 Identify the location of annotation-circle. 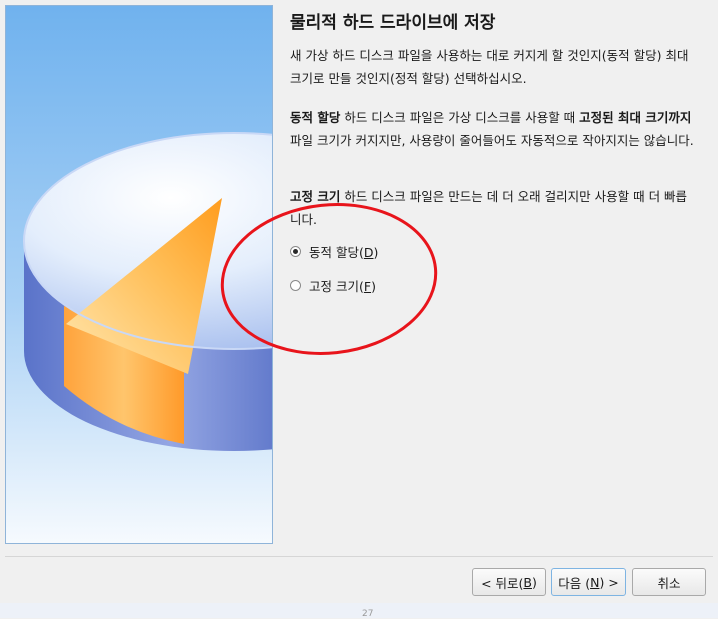
(329, 279).